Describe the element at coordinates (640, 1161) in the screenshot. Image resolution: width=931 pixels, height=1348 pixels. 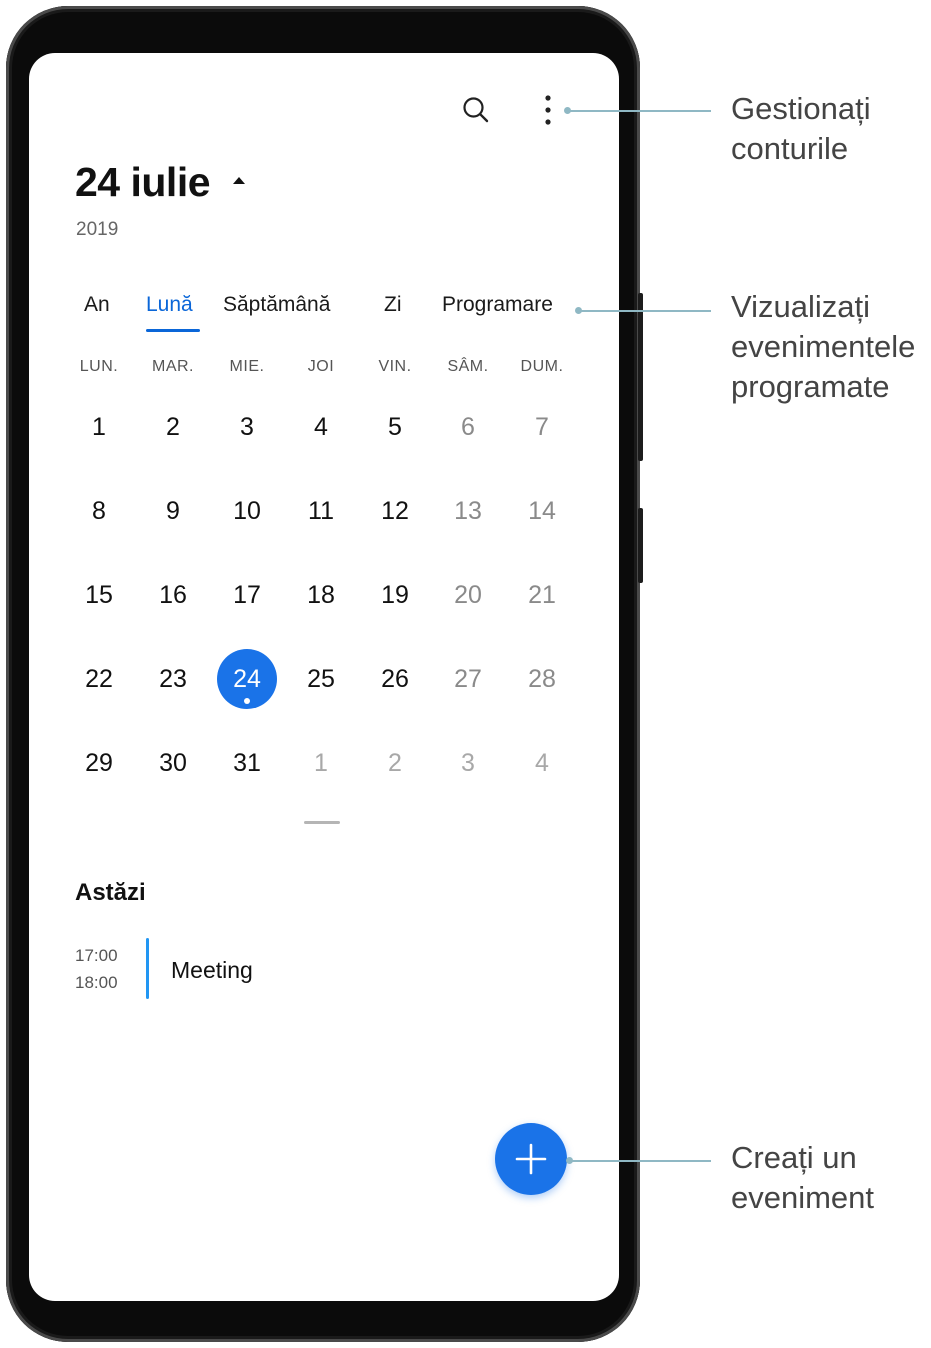
I see `callout-line-create` at that location.